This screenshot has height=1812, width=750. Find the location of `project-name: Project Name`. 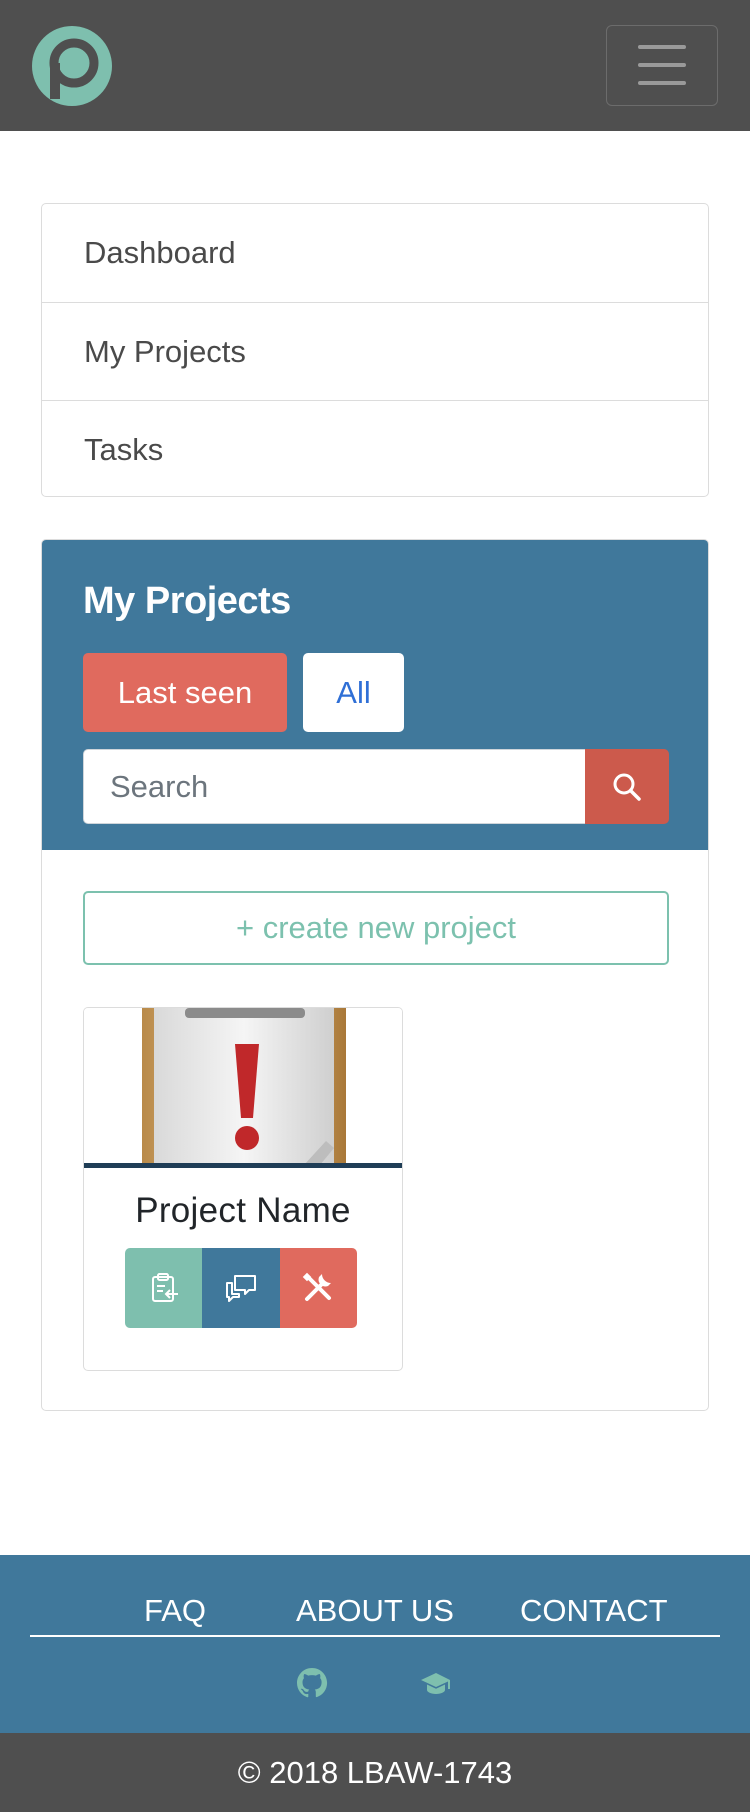

project-name: Project Name is located at coordinates (243, 1210).